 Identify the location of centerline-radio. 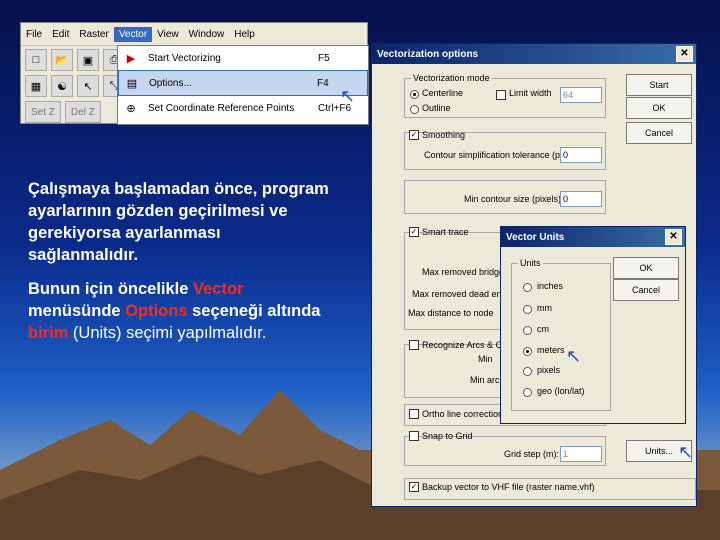
(414, 94).